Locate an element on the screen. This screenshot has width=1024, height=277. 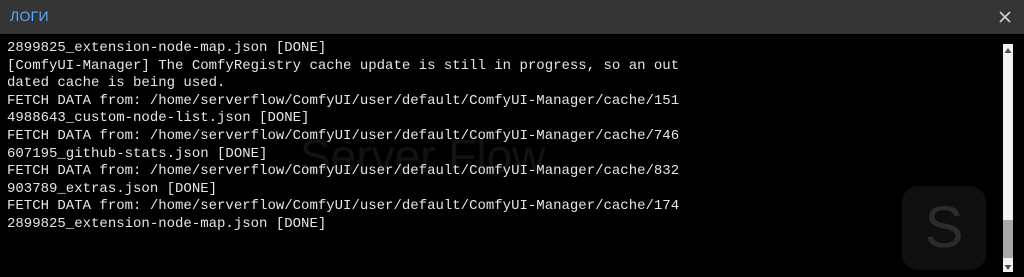
titlebar: ЛОГИ is located at coordinates (512, 17).